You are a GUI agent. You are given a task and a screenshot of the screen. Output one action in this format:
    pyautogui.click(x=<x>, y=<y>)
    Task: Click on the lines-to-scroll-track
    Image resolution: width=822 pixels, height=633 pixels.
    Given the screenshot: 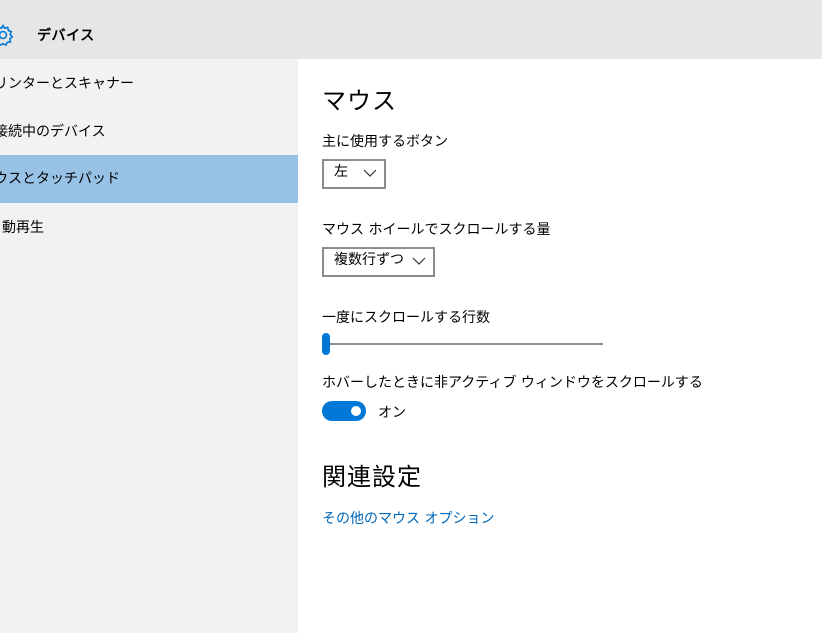 What is the action you would take?
    pyautogui.click(x=462, y=344)
    